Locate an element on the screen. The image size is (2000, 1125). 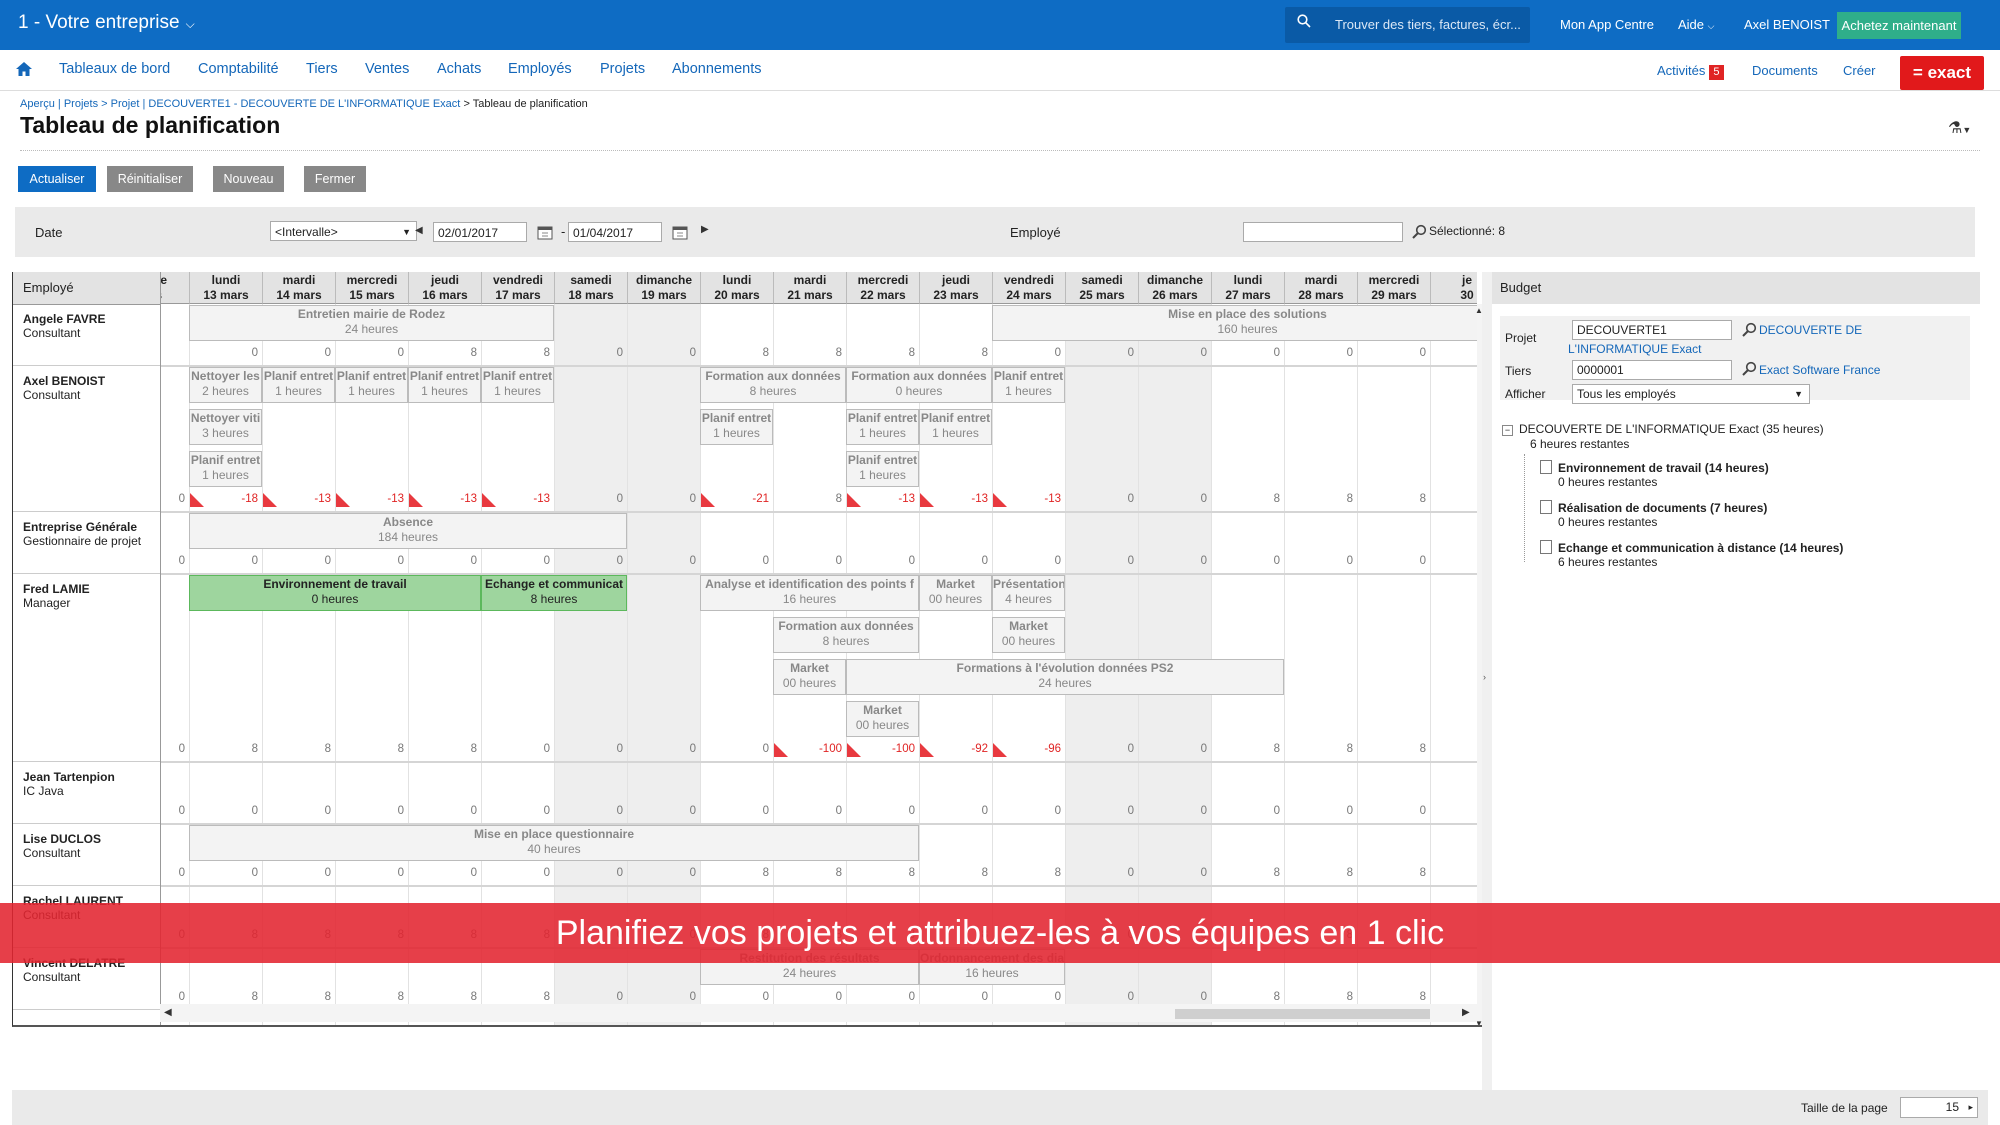
day-header: jeudi 16 mars is located at coordinates (444, 288).